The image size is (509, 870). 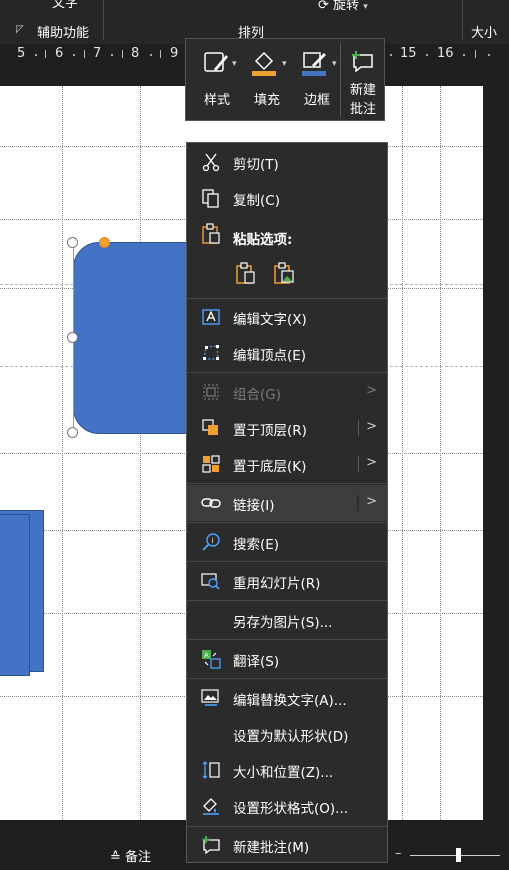 What do you see at coordinates (20, 29) in the screenshot?
I see `dialog-launcher-icon: ◸` at bounding box center [20, 29].